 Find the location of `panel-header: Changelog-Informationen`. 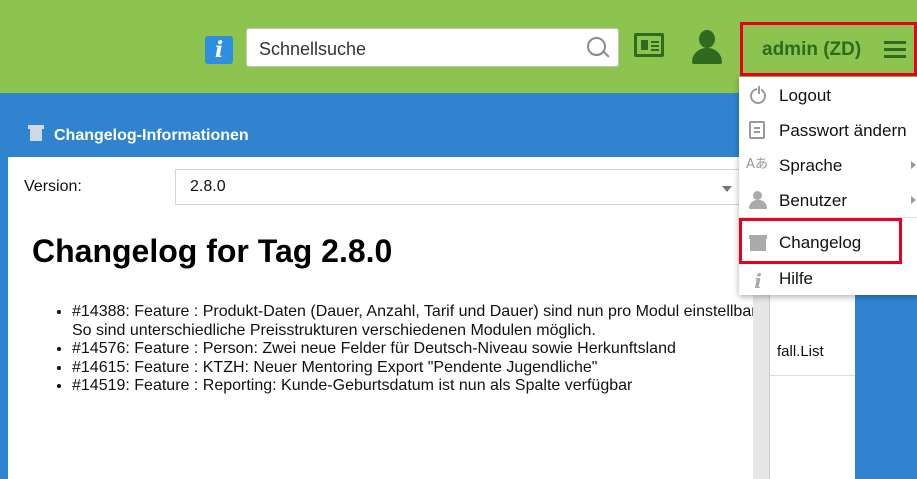

panel-header: Changelog-Informationen is located at coordinates (380, 138).